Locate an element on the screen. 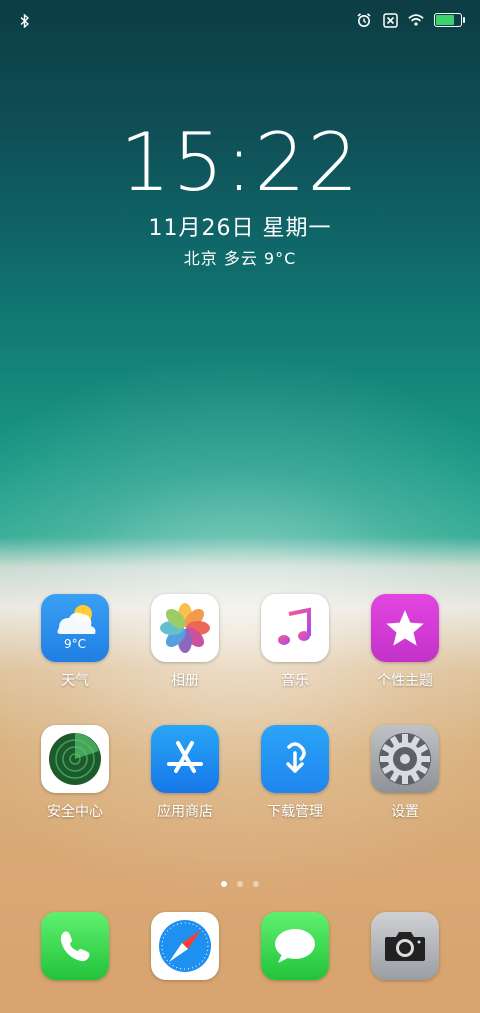 This screenshot has height=1013, width=480. app-settings: 设置 is located at coordinates (405, 773).